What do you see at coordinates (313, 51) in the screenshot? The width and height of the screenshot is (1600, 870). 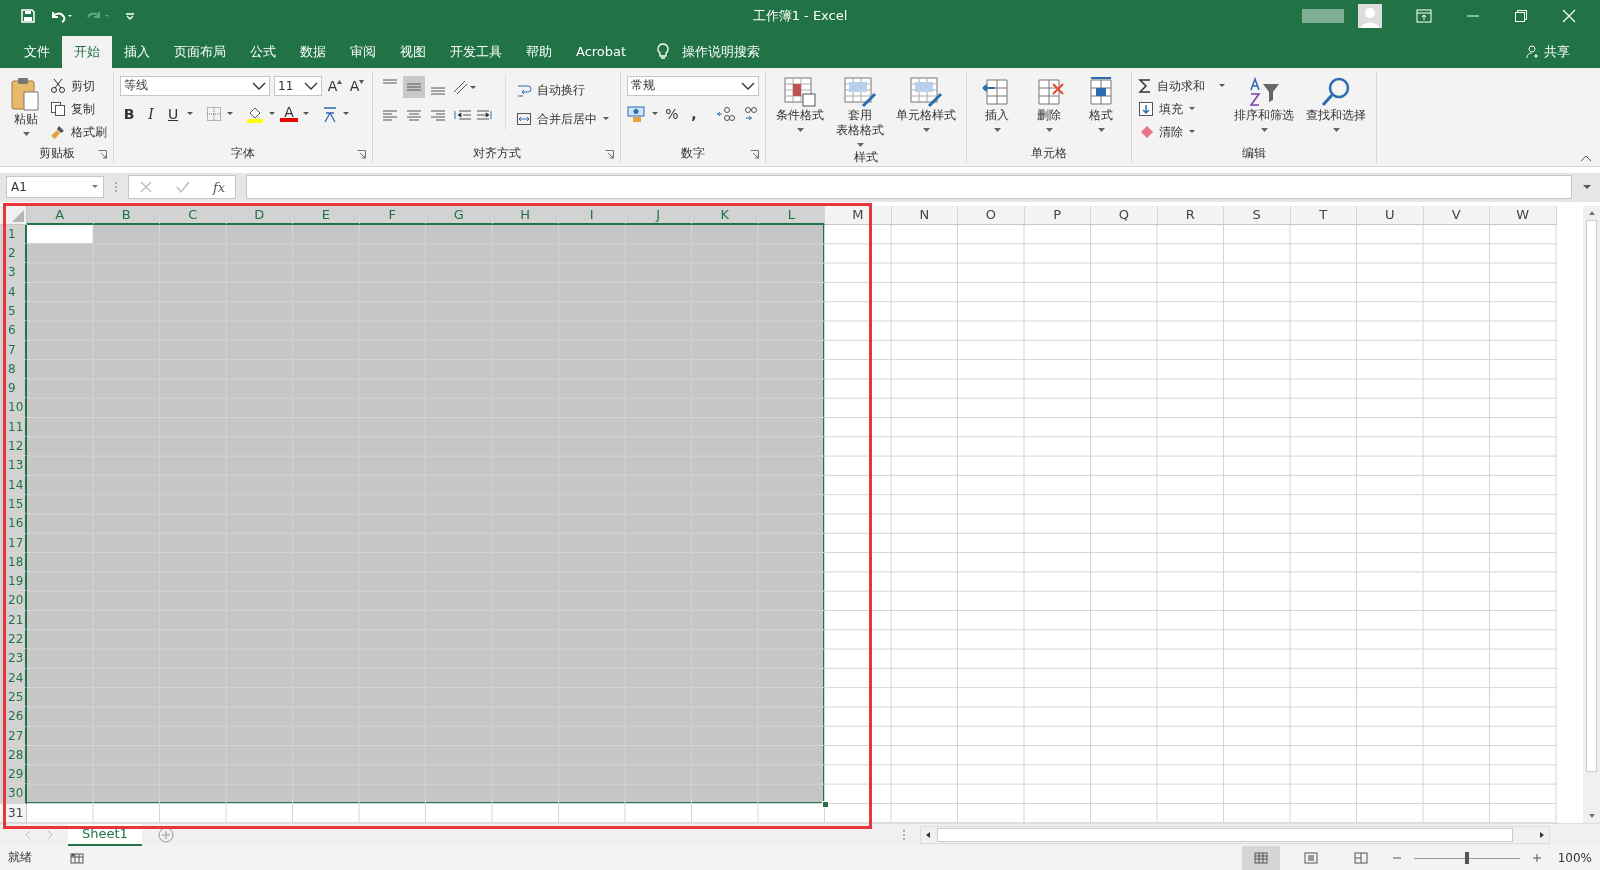 I see `ribbon-tab: 数据` at bounding box center [313, 51].